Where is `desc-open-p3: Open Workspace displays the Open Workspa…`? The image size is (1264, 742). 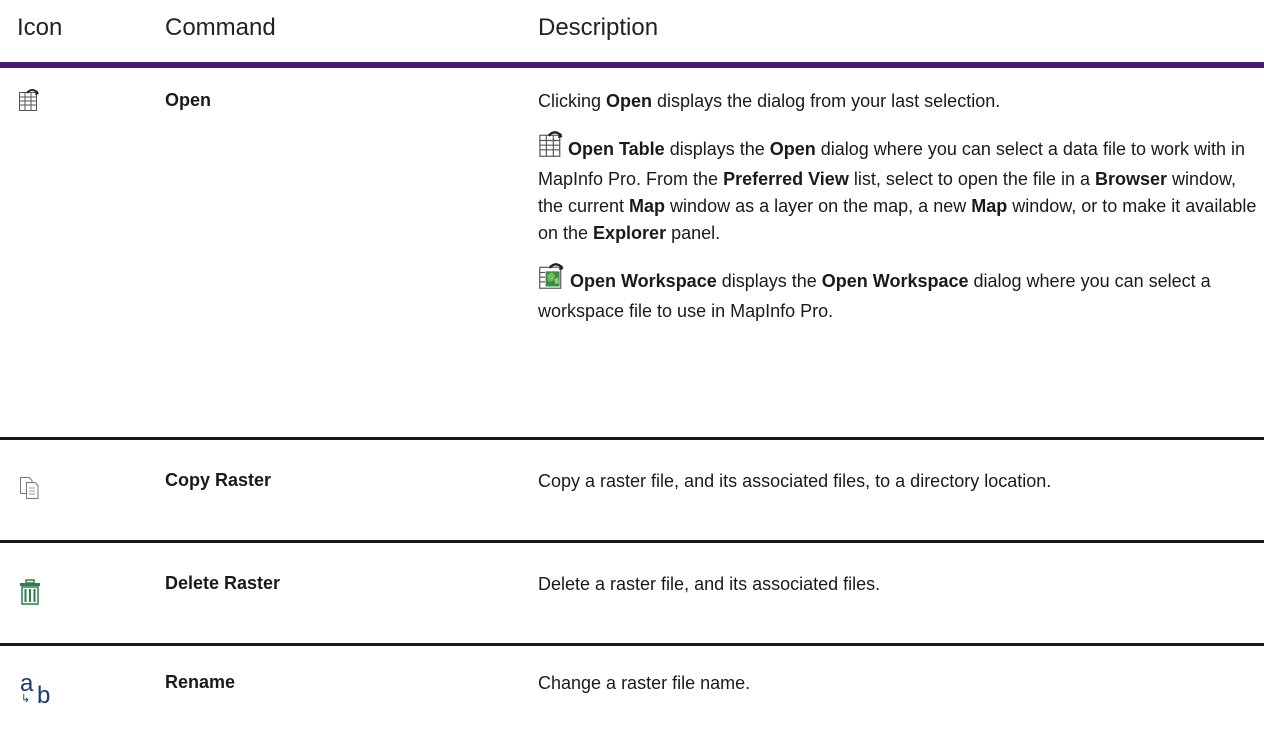 desc-open-p3: Open Workspace displays the Open Workspa… is located at coordinates (898, 293).